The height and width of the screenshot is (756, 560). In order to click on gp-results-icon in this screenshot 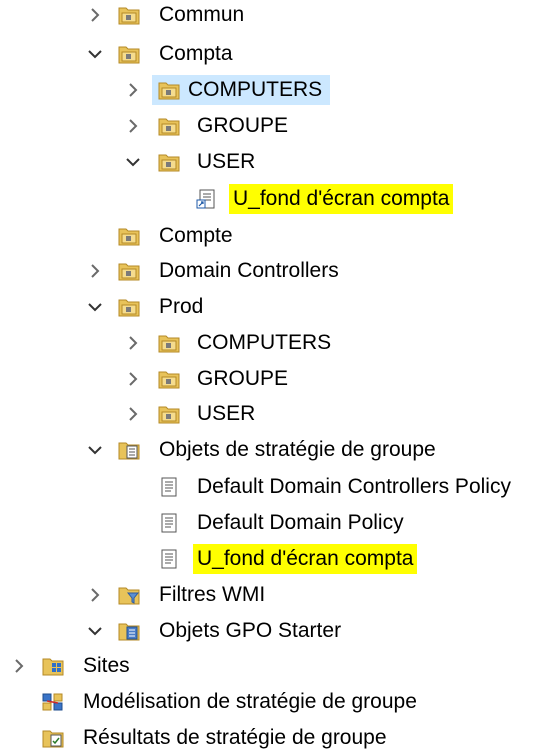, I will do `click(53, 738)`.